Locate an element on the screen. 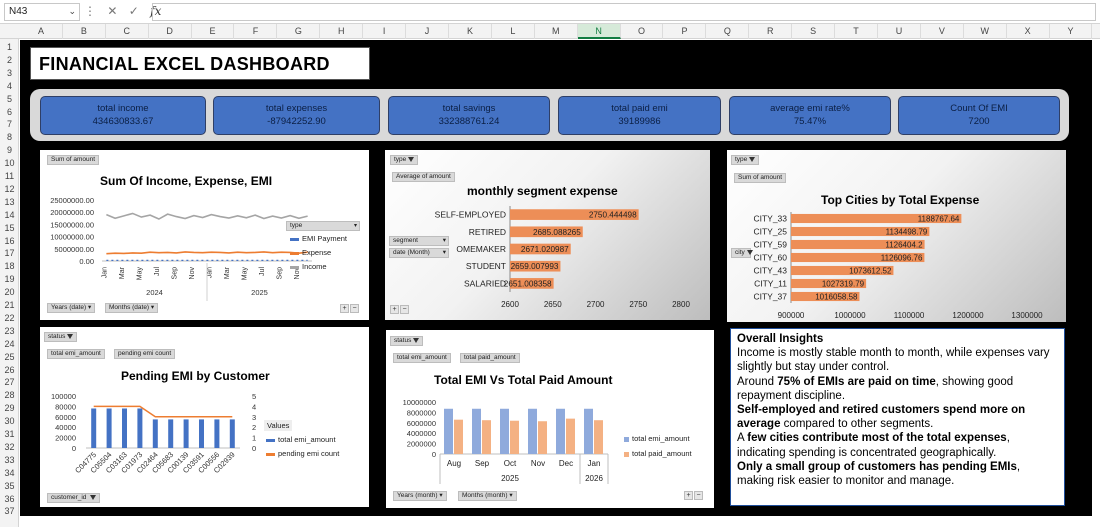 The height and width of the screenshot is (527, 1100). row-header-37: 37 is located at coordinates (9, 511).